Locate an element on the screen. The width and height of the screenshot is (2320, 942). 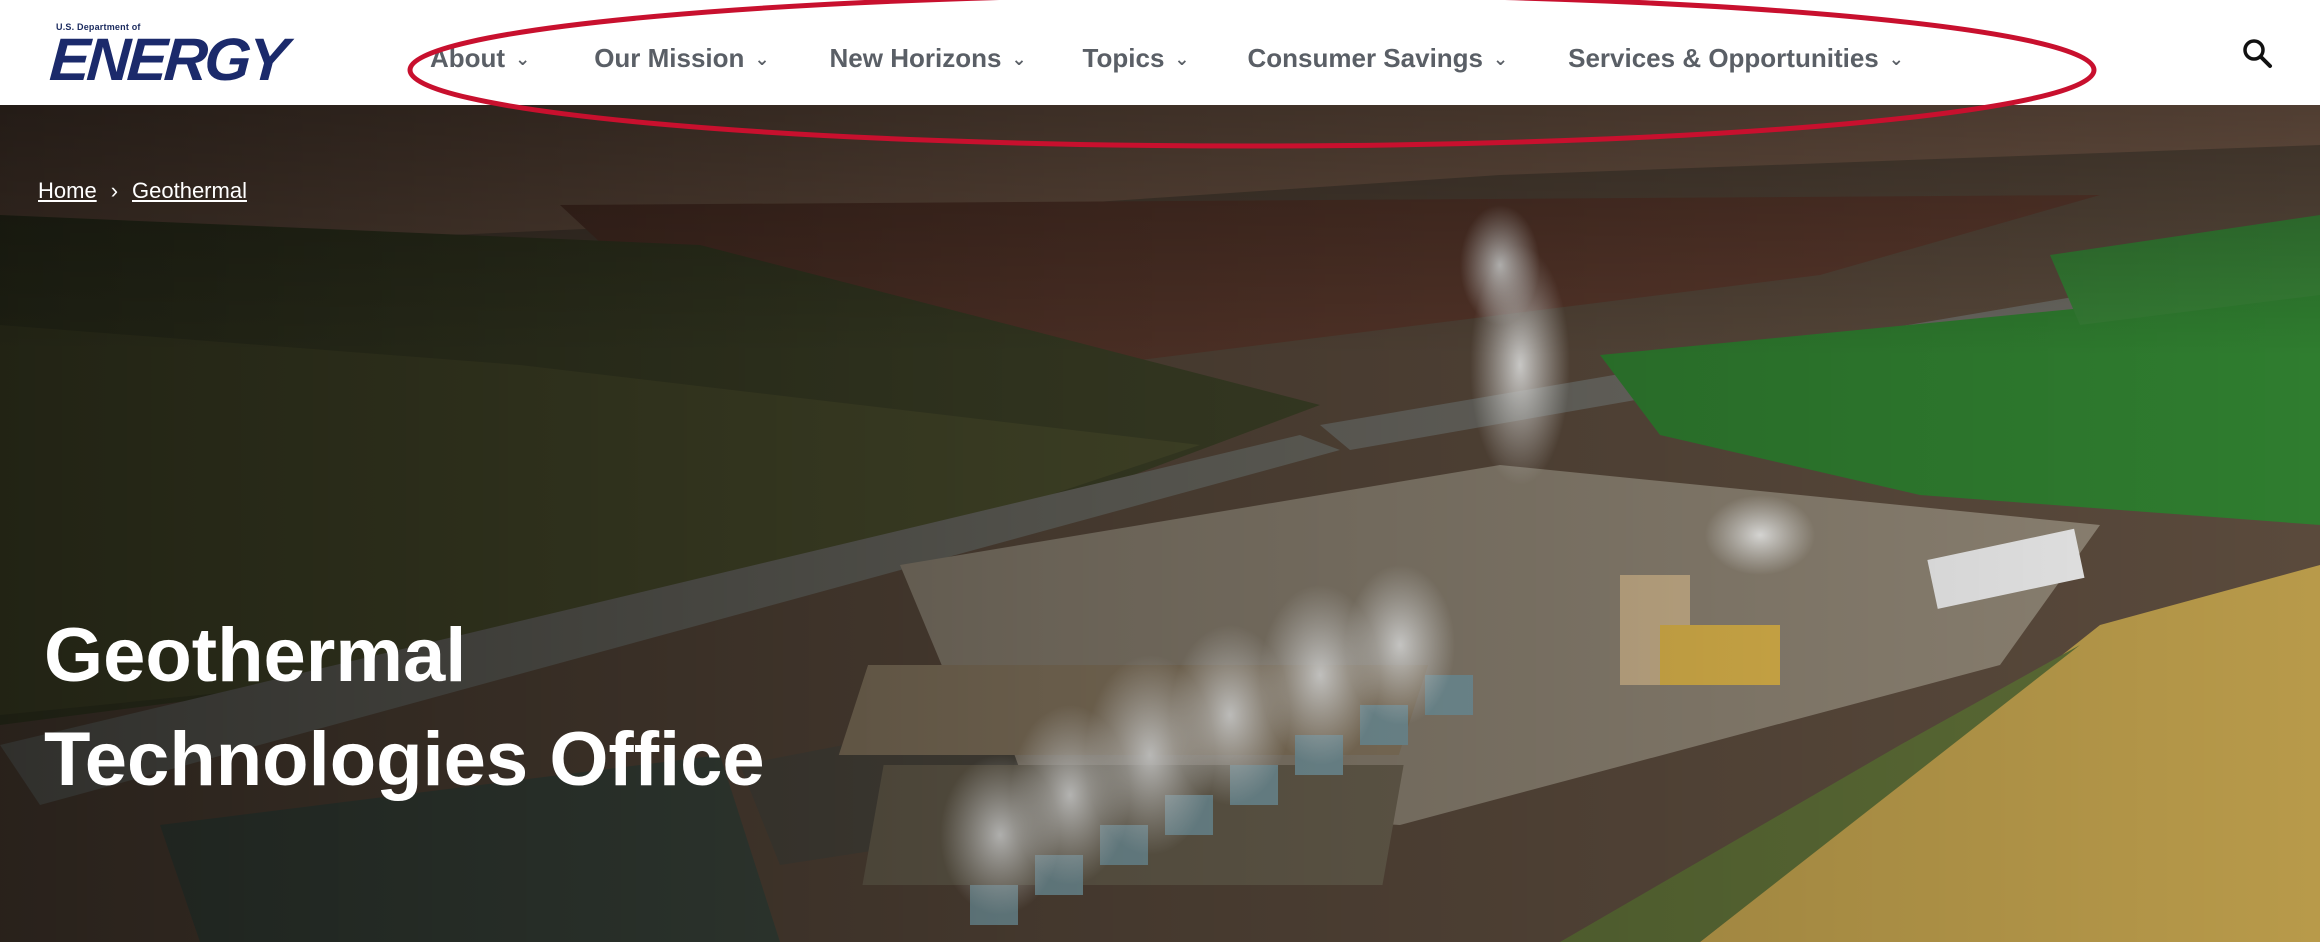
nav-item-our-mission: Our Mission ⌄ is located at coordinates (681, 58).